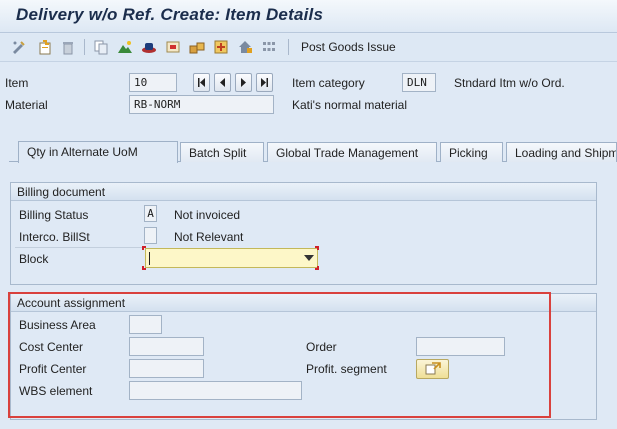 The width and height of the screenshot is (617, 429). I want to click on last-item-button, so click(264, 82).